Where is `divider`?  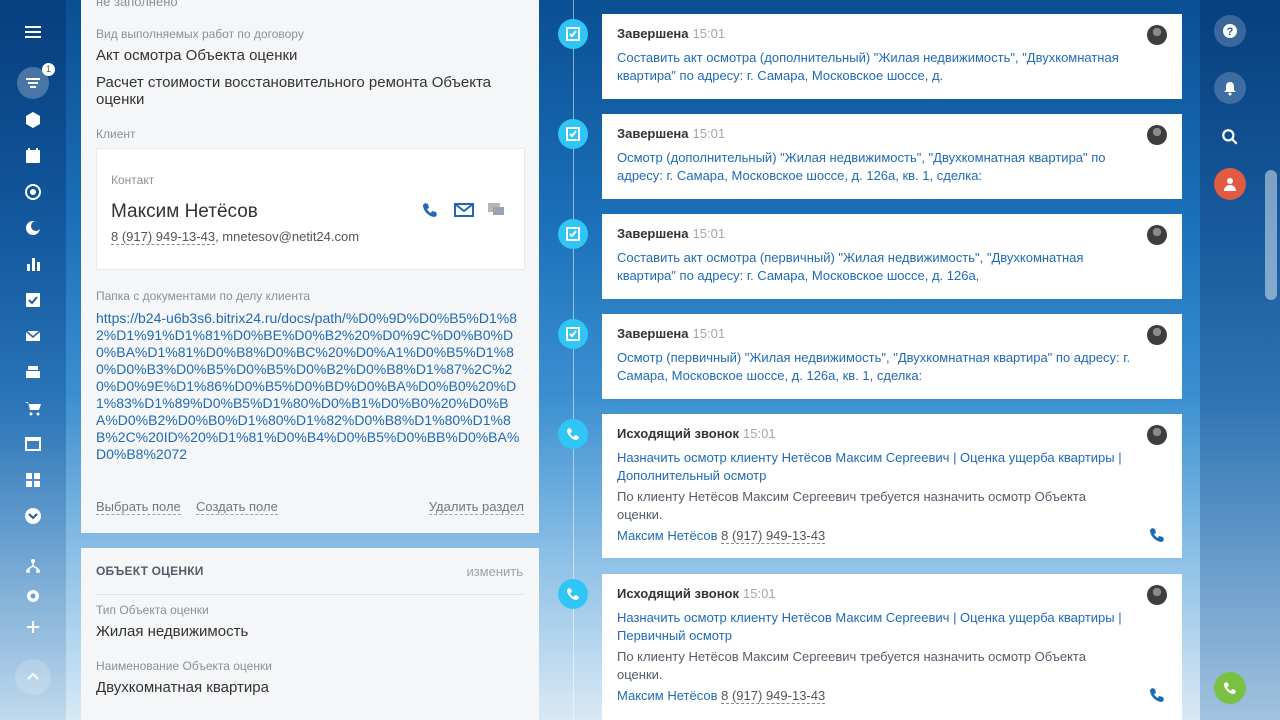
divider is located at coordinates (310, 594).